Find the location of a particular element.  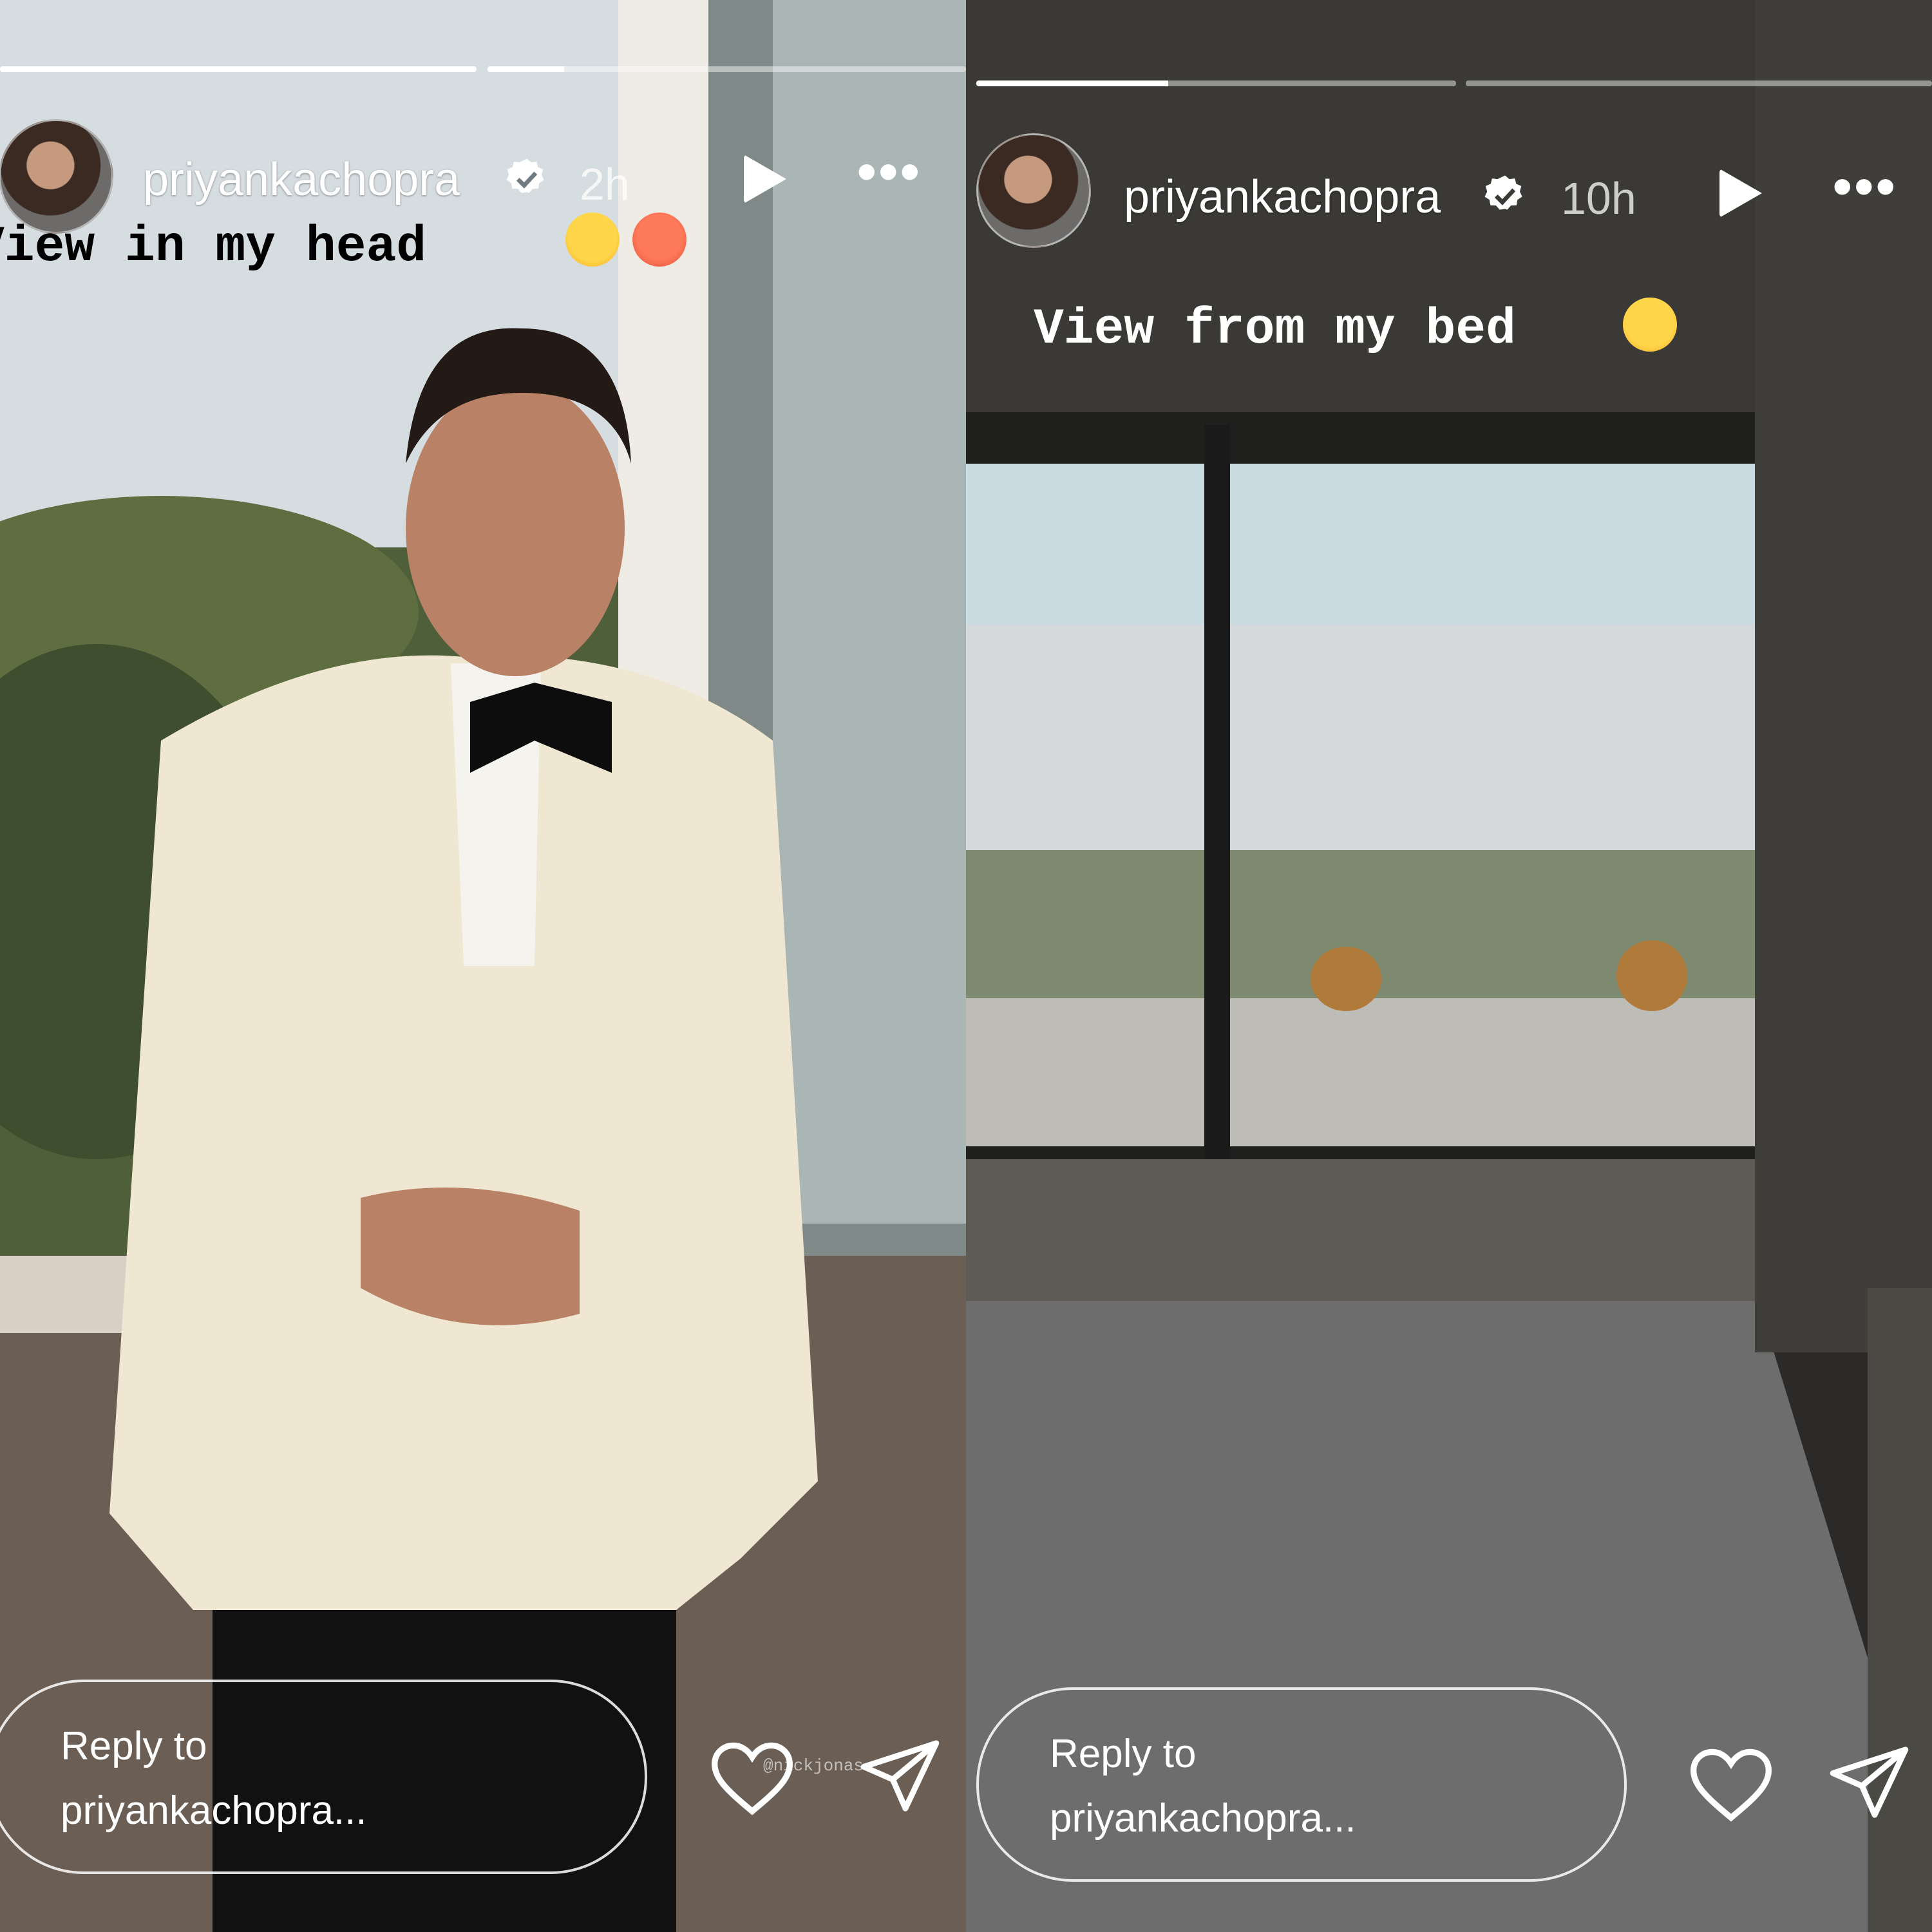

story-caption: View in my head is located at coordinates (214, 248).